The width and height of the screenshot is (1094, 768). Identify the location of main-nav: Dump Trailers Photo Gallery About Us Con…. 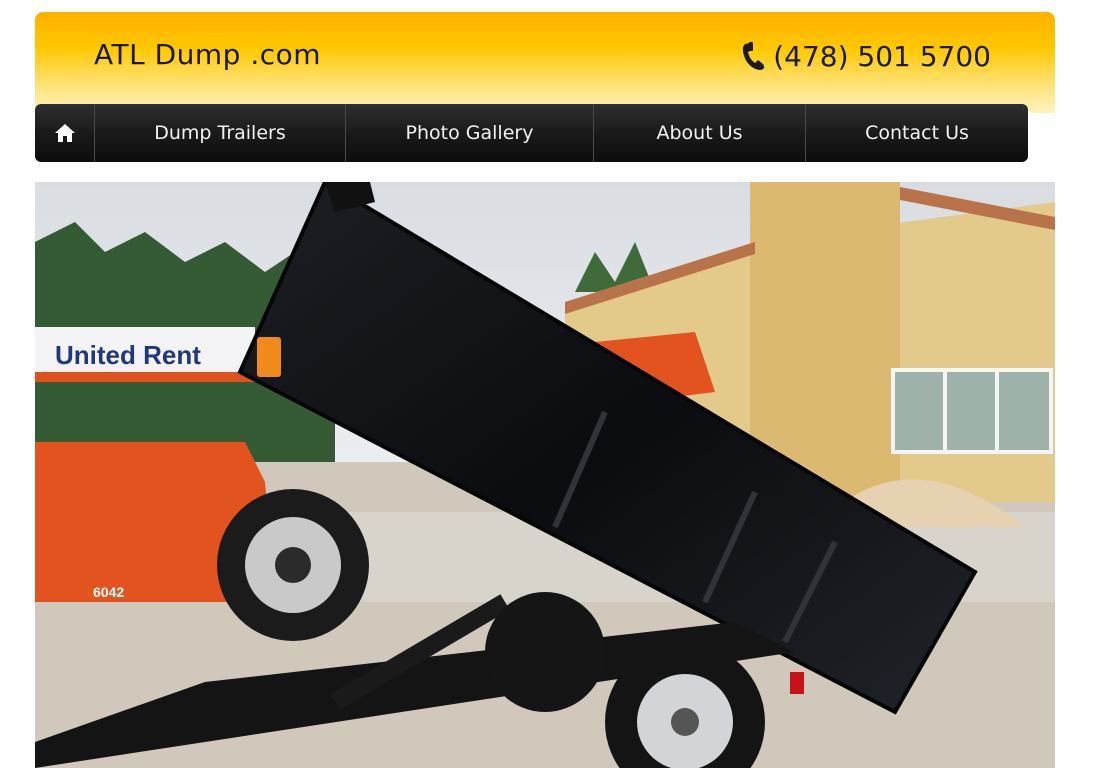
(531, 133).